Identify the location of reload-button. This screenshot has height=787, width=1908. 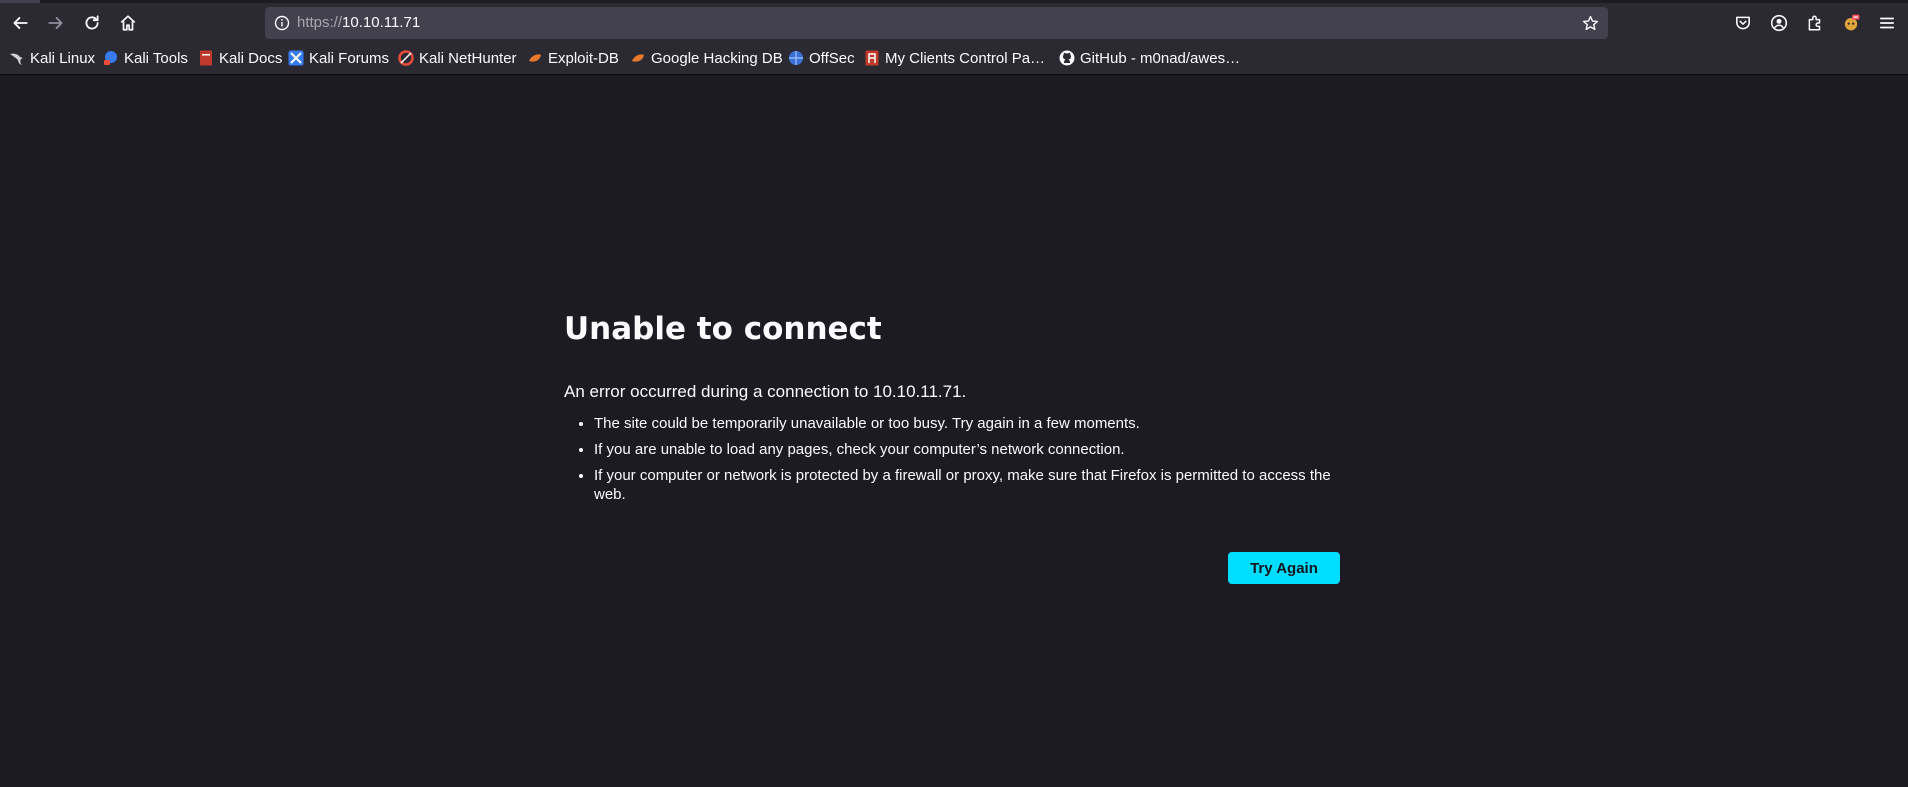
(92, 23).